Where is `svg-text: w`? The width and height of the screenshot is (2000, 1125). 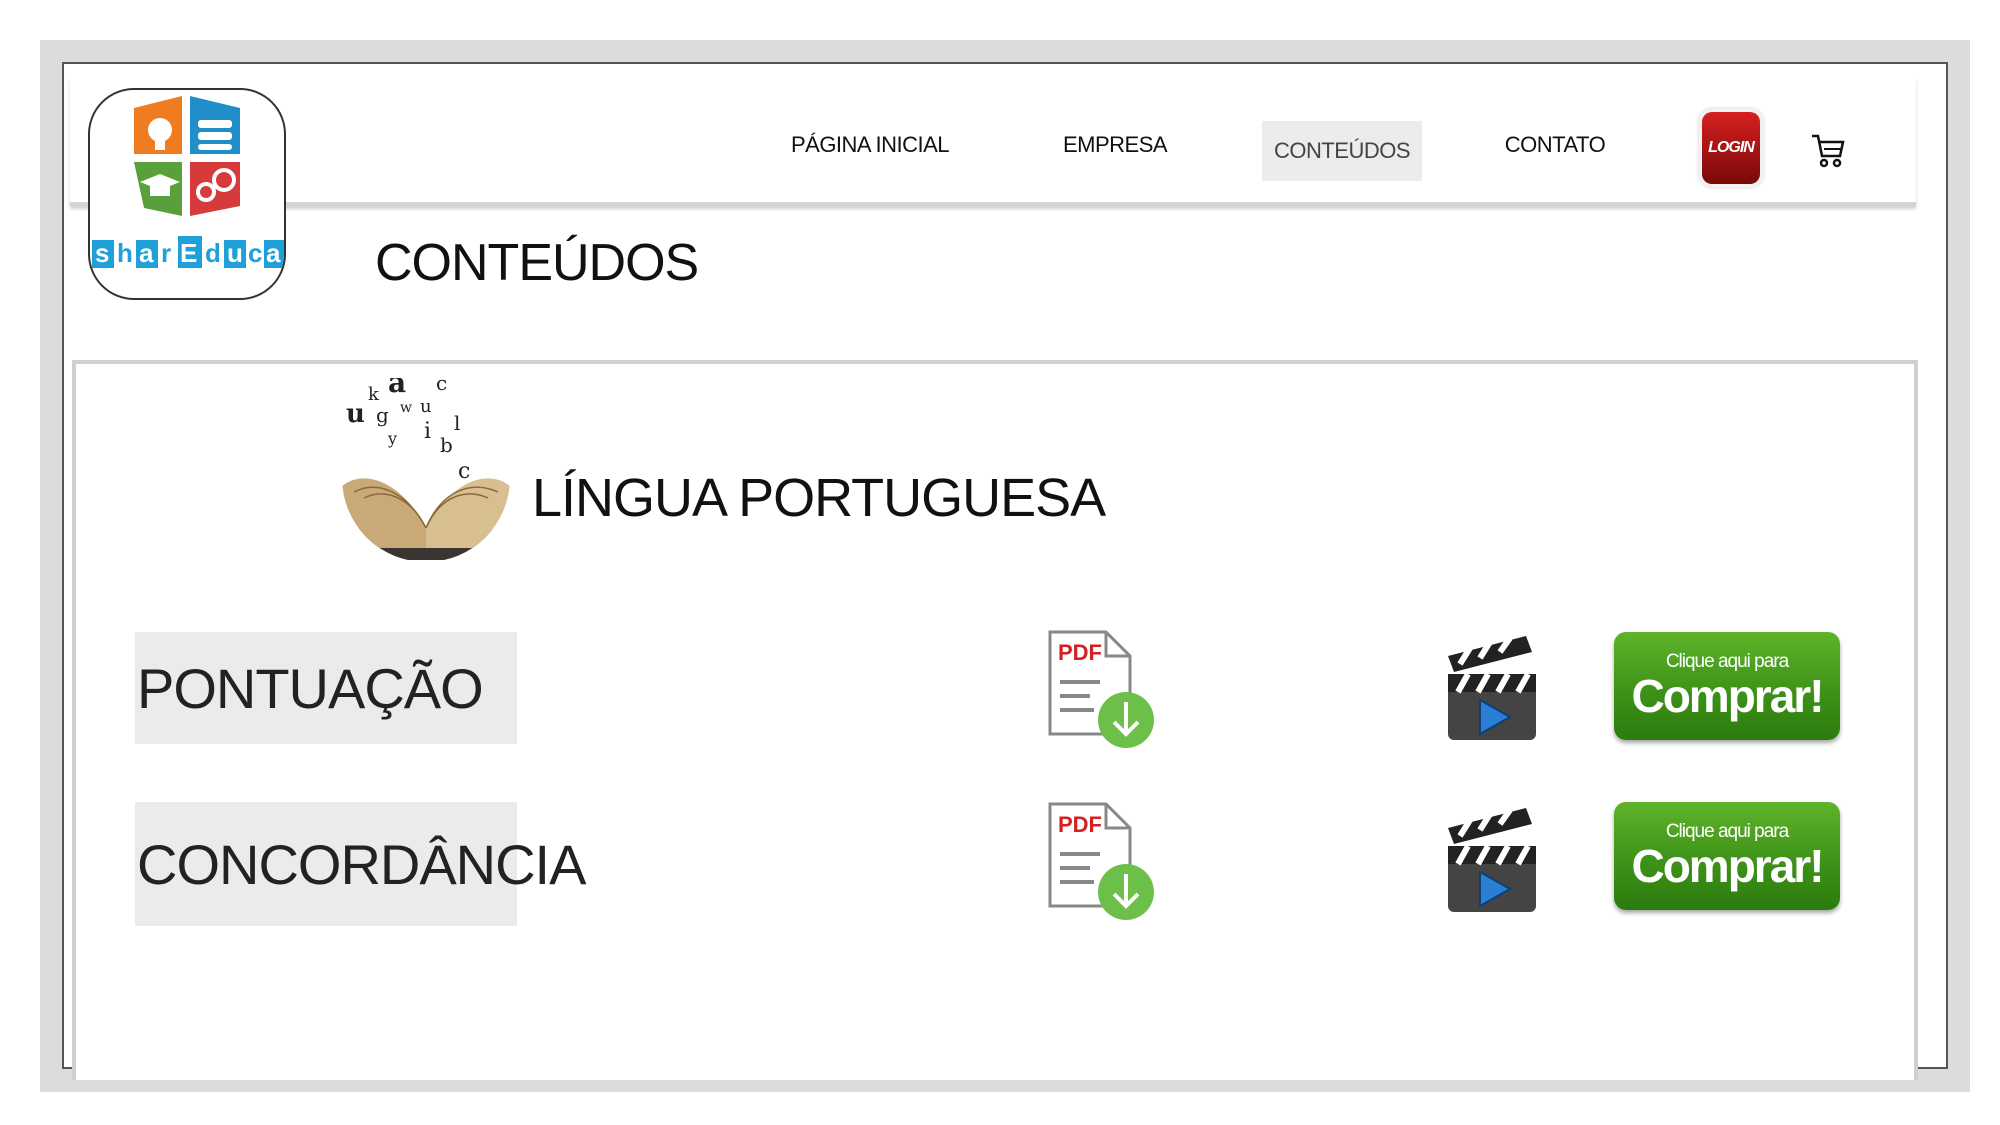 svg-text: w is located at coordinates (406, 408).